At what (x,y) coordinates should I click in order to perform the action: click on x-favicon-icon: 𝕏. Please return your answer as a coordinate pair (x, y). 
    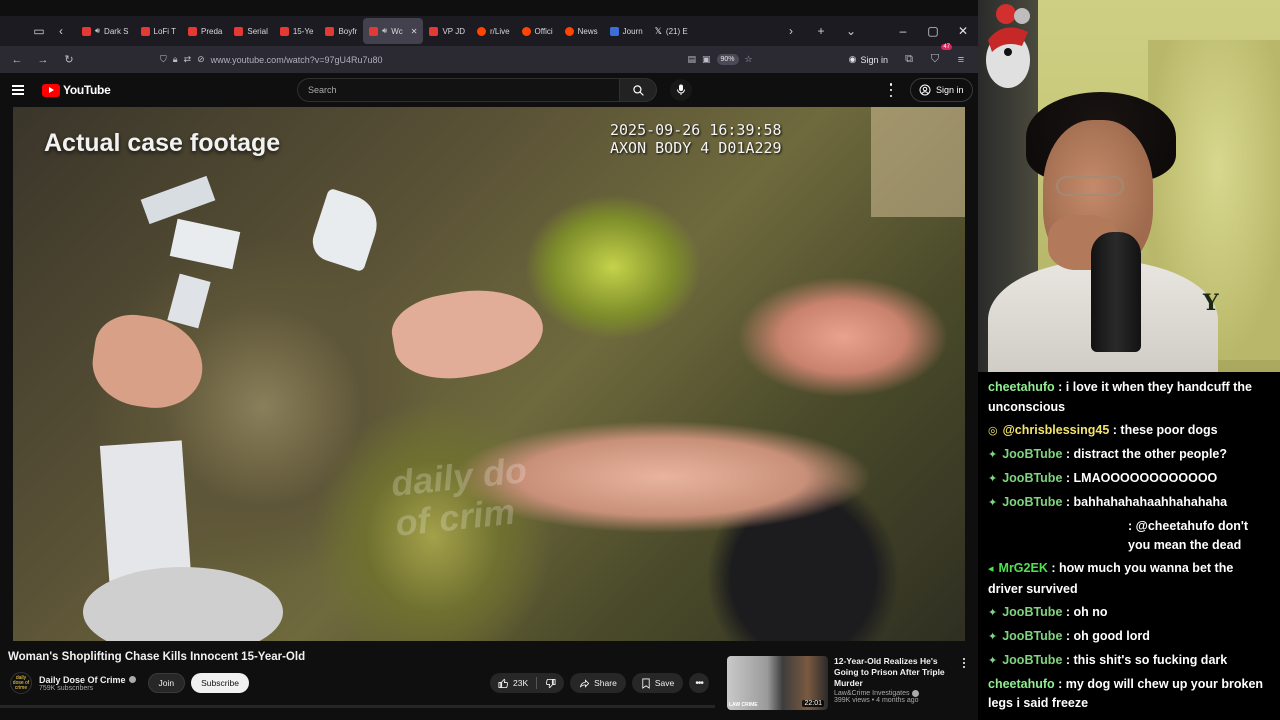
    Looking at the image, I should click on (658, 30).